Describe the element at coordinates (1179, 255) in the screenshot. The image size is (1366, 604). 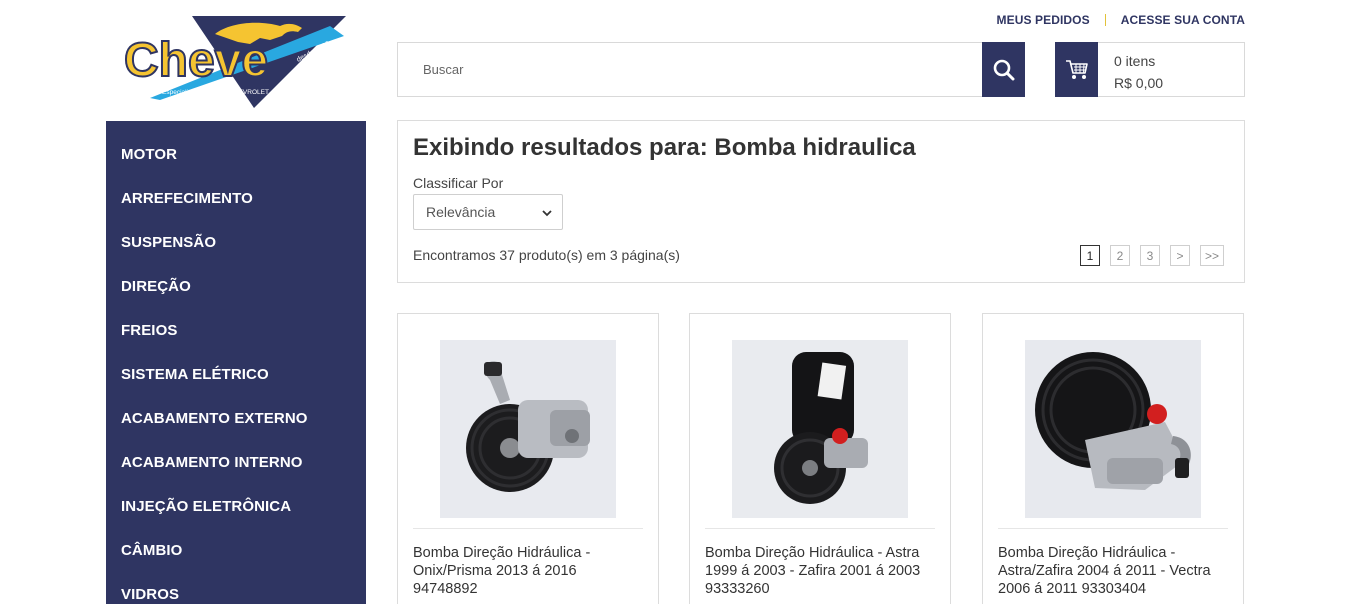
I see `next-page-button: >` at that location.